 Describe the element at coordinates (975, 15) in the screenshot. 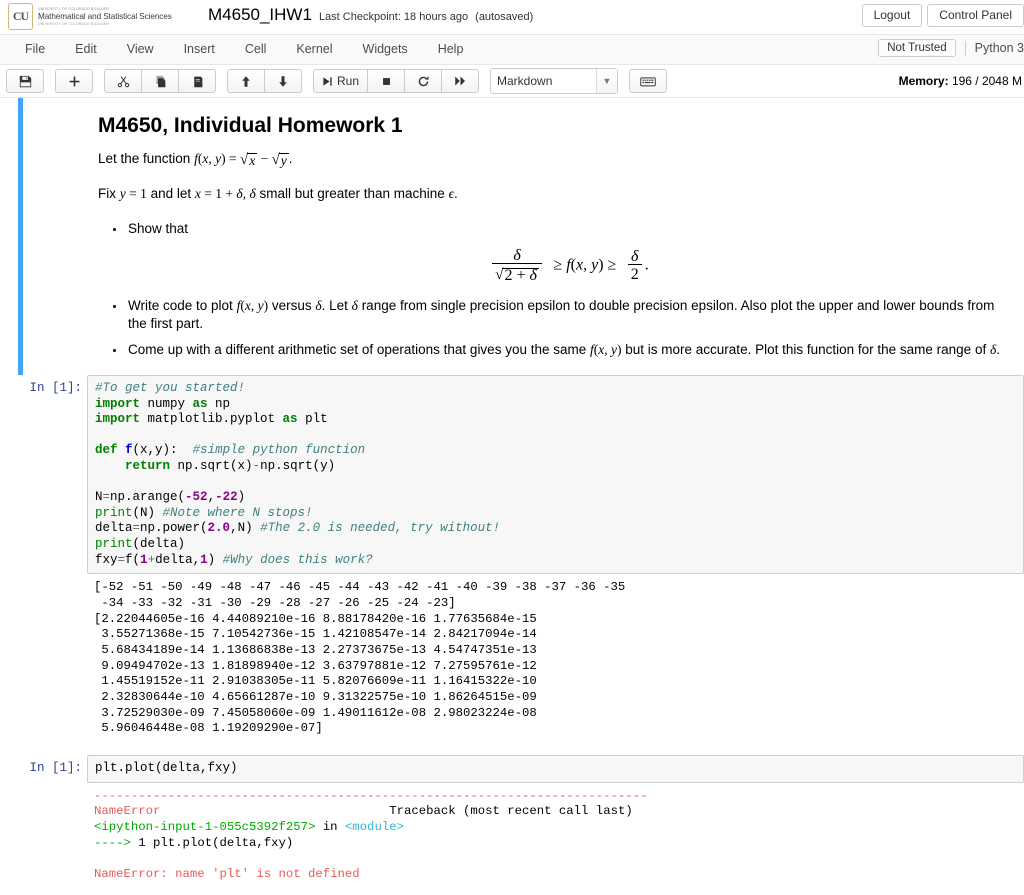

I see `control-panel-button: Control Panel` at that location.